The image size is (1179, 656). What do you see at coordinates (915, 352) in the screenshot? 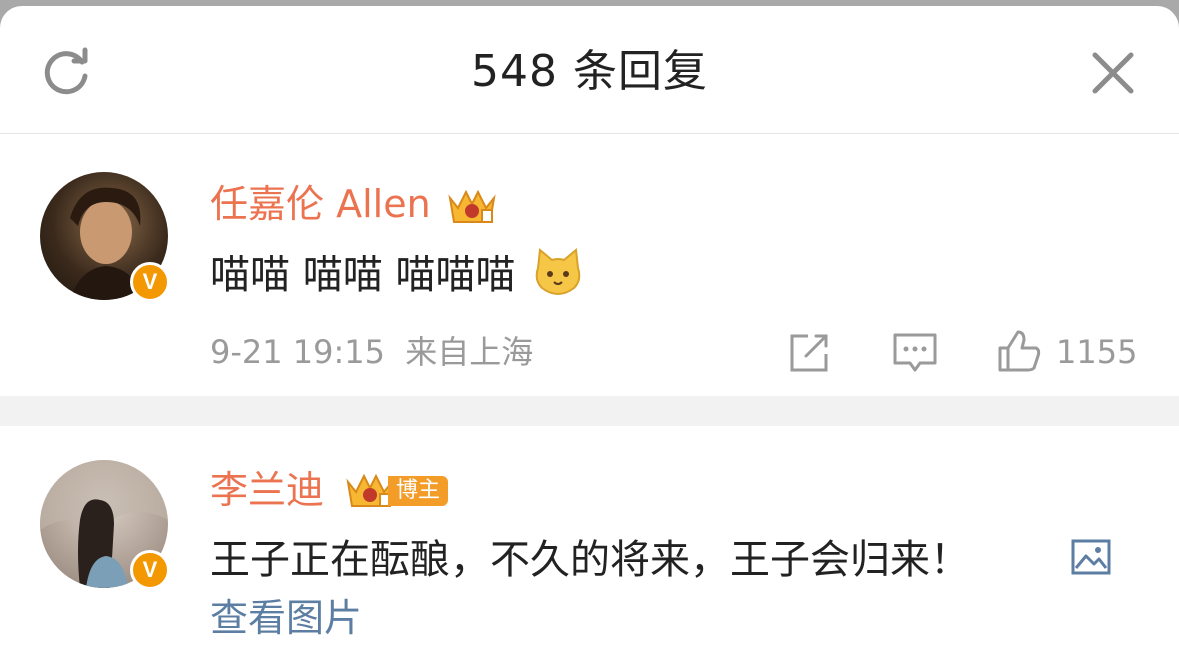
I see `comment-icon` at bounding box center [915, 352].